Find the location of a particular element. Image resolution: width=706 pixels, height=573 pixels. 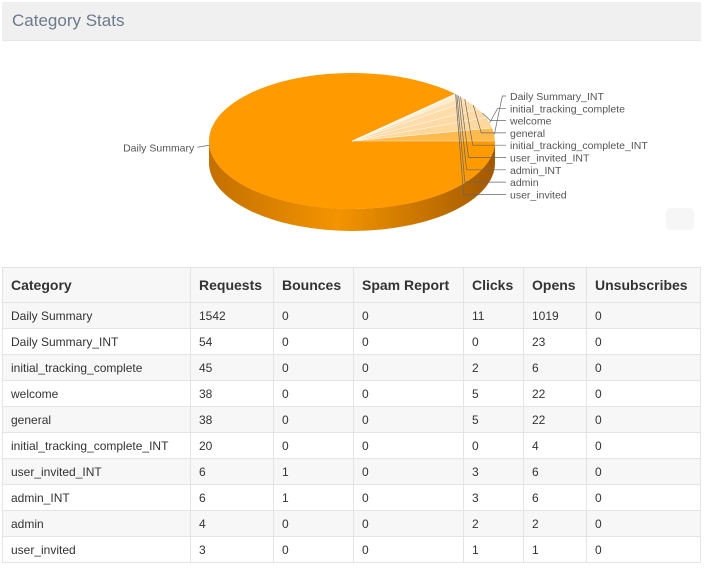

table-cell: user_invited_INT is located at coordinates (96, 471).